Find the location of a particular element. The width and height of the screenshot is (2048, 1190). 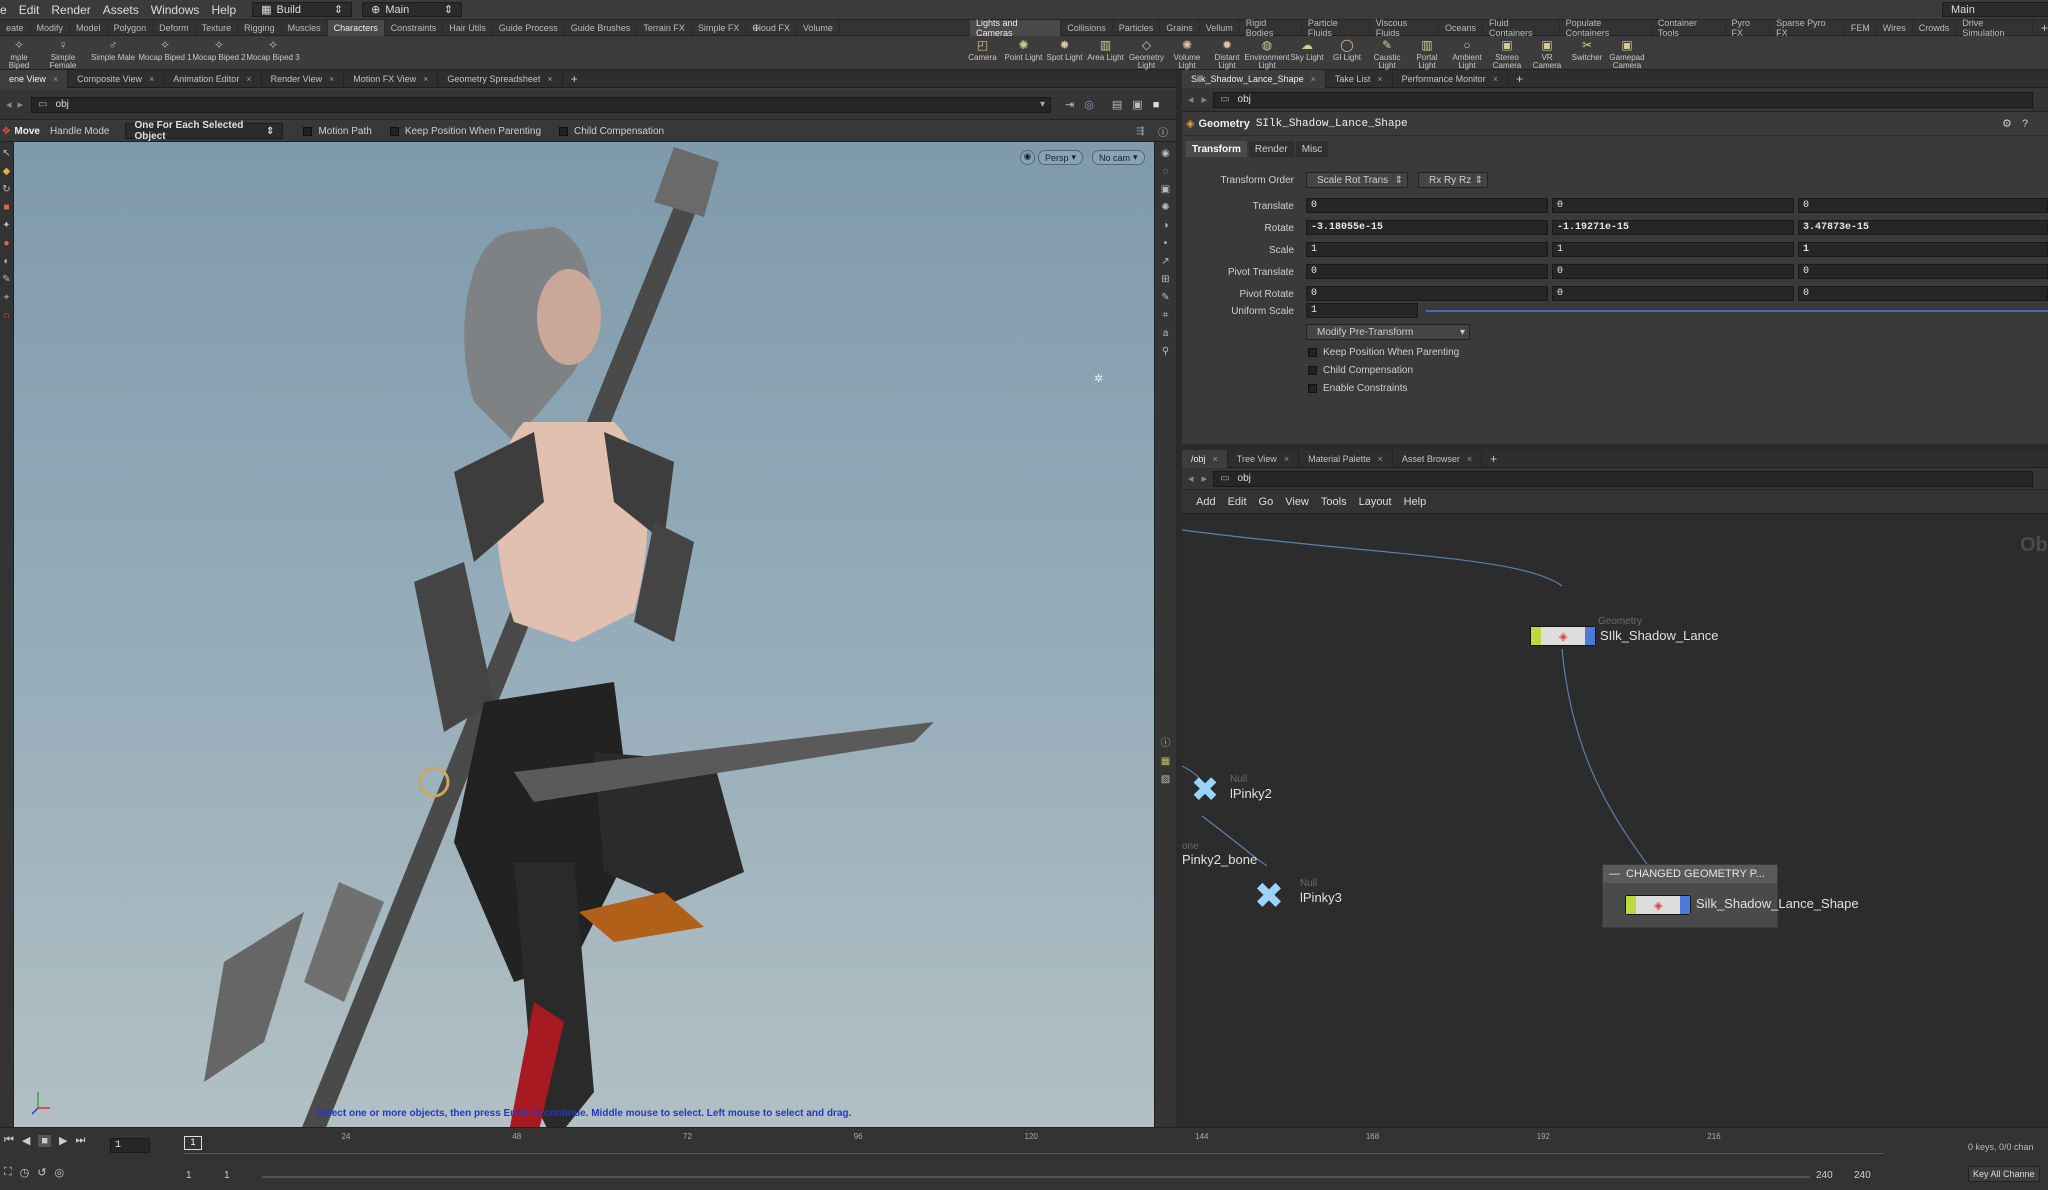

geometry-node-lance: ◈ is located at coordinates (1563, 636).